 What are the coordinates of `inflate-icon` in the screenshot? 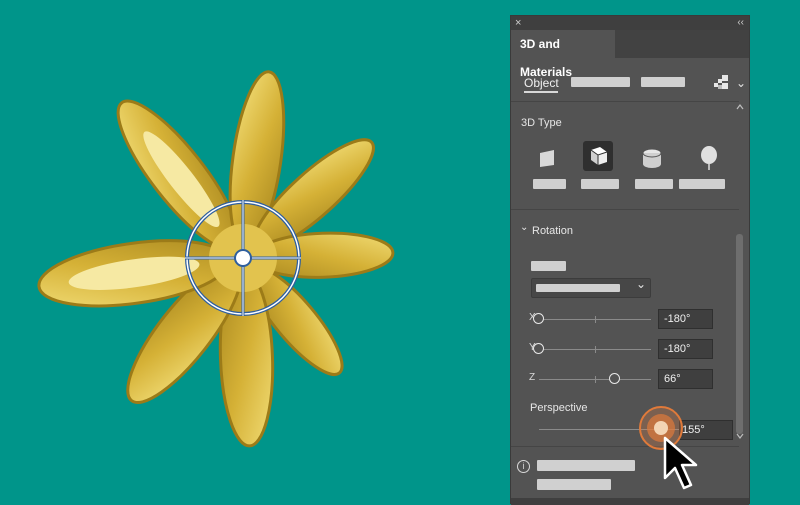 It's located at (709, 158).